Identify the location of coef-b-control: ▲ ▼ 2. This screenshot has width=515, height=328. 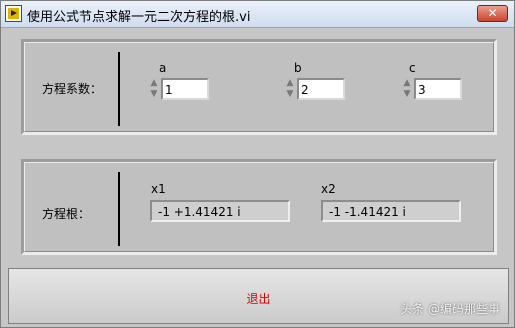
(316, 89).